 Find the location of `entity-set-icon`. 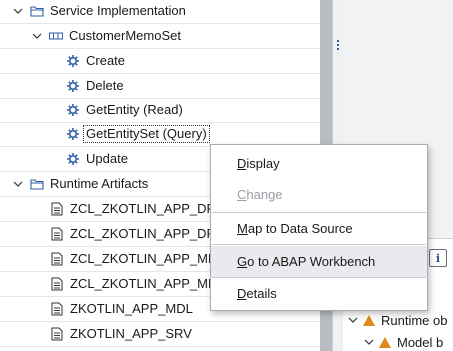

entity-set-icon is located at coordinates (56, 36).